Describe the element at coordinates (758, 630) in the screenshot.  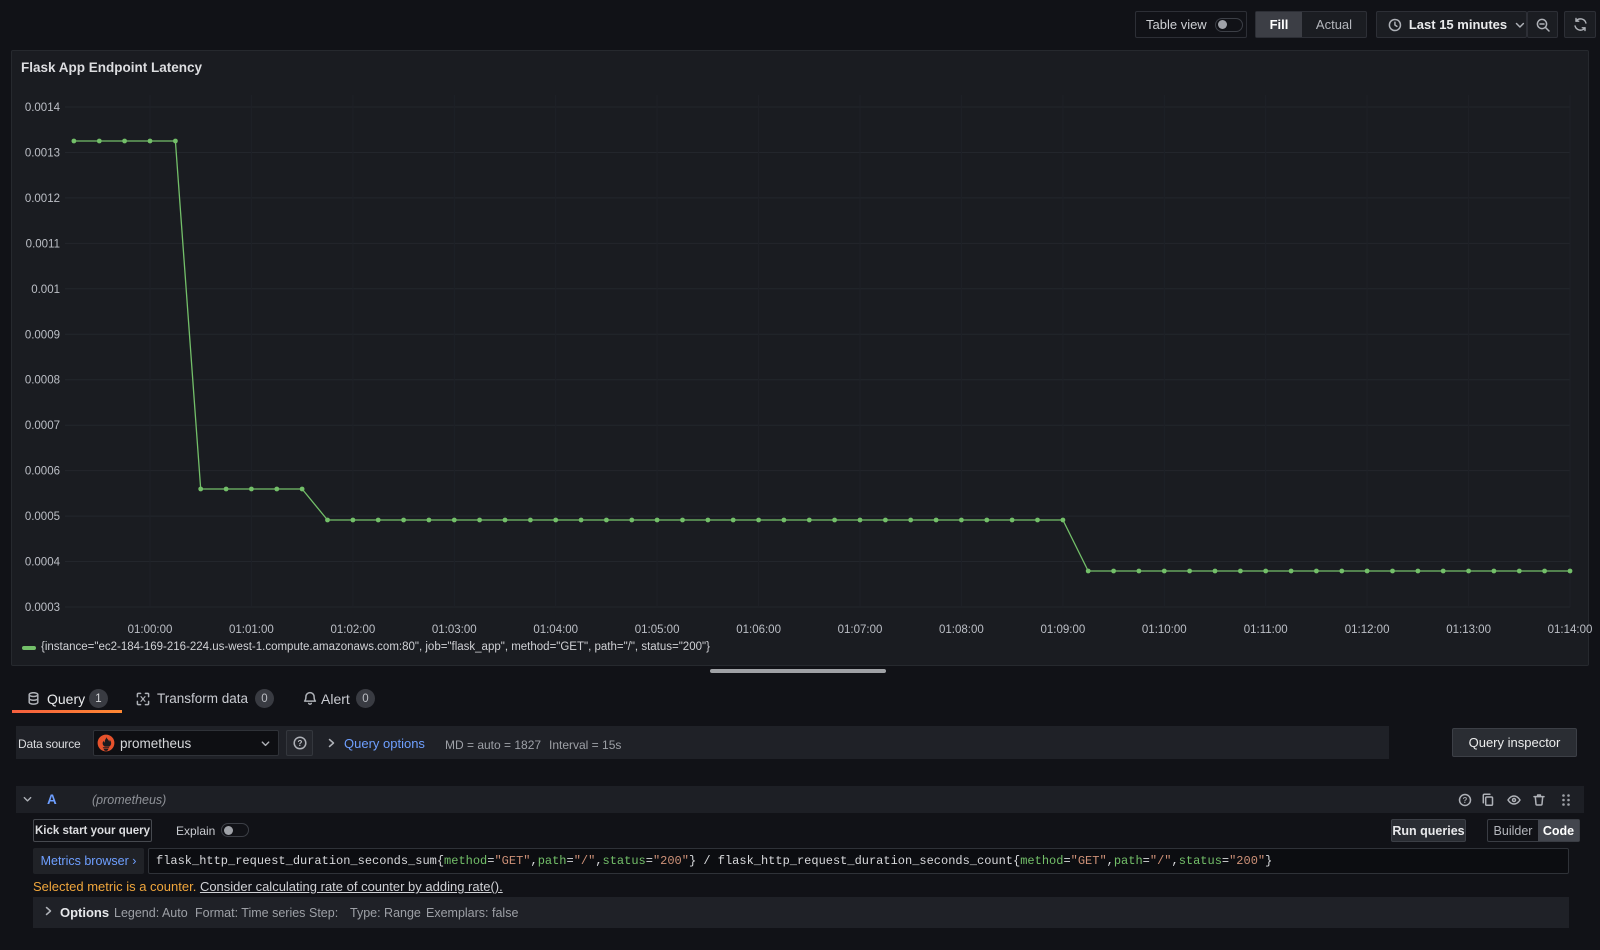
I see `svg-text: 01:06:00` at that location.